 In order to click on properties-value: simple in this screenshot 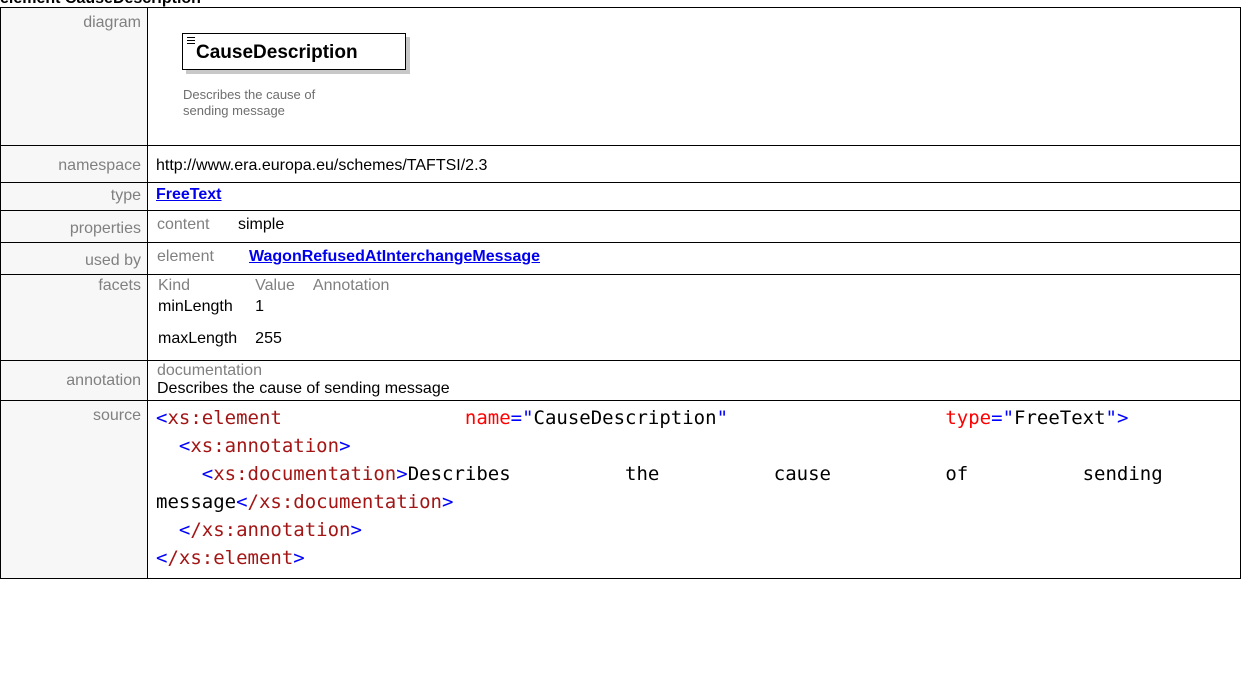, I will do `click(261, 224)`.